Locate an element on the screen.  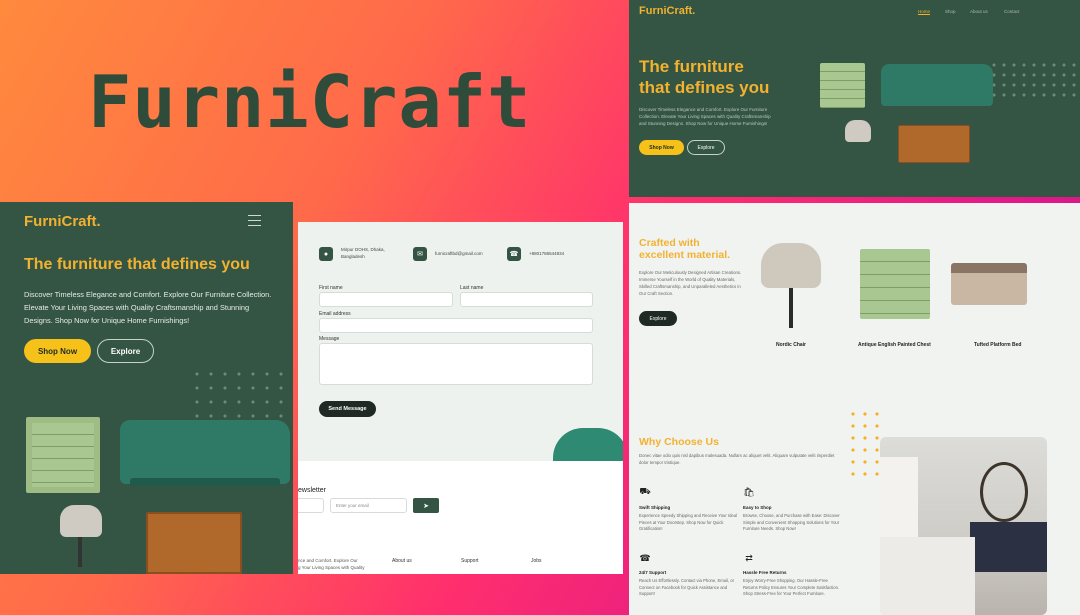
why-heading: Why Choose Us is located at coordinates (679, 442).